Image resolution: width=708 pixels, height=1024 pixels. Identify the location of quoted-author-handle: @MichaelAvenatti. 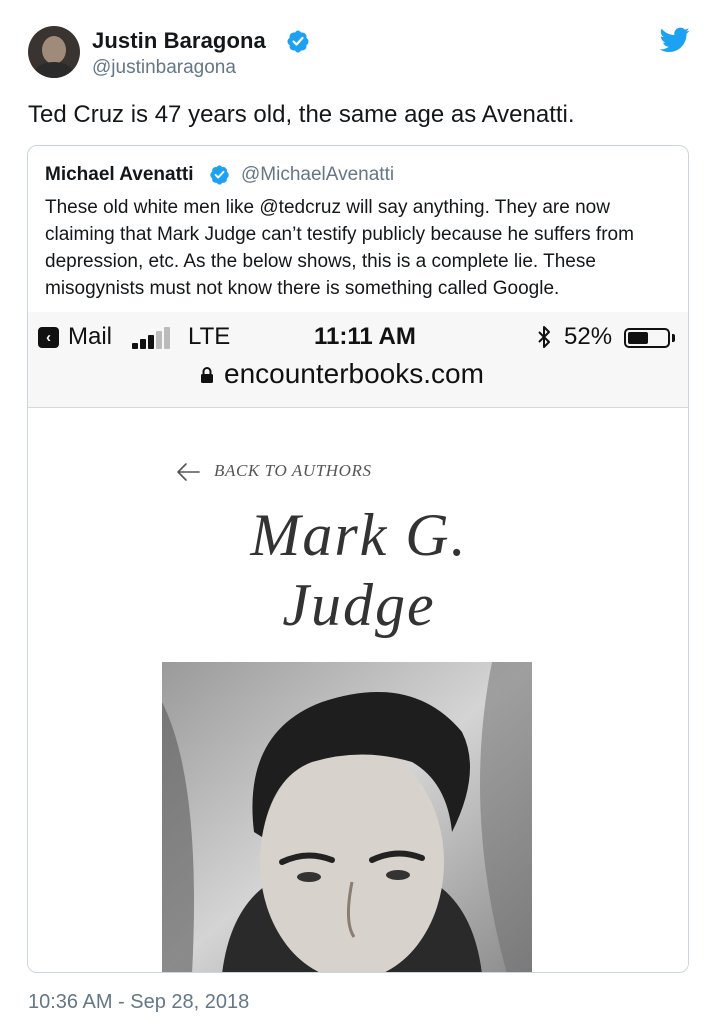
(317, 175).